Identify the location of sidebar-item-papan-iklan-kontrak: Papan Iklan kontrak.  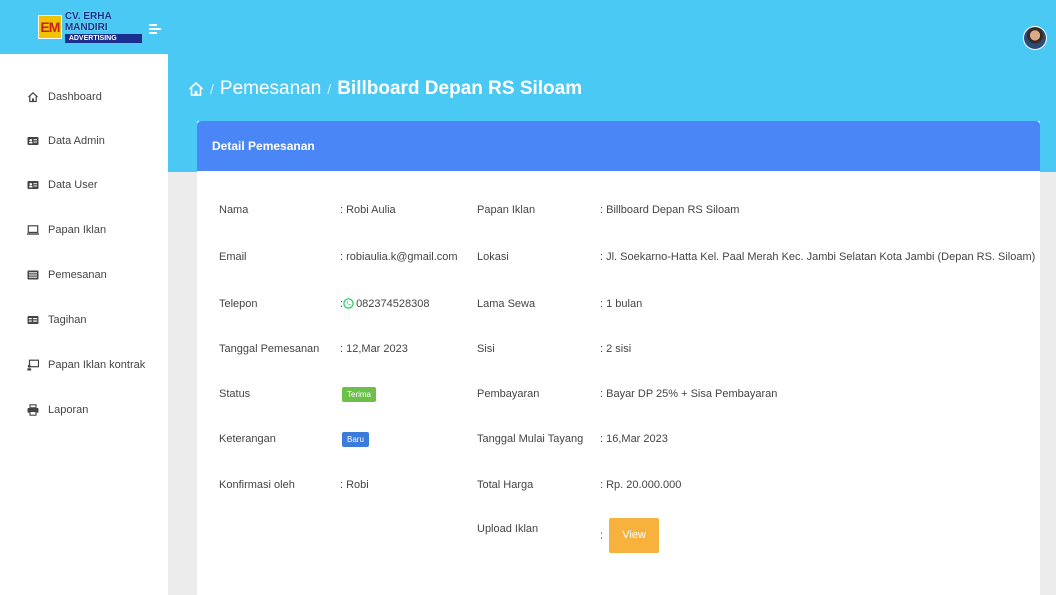
(84, 365).